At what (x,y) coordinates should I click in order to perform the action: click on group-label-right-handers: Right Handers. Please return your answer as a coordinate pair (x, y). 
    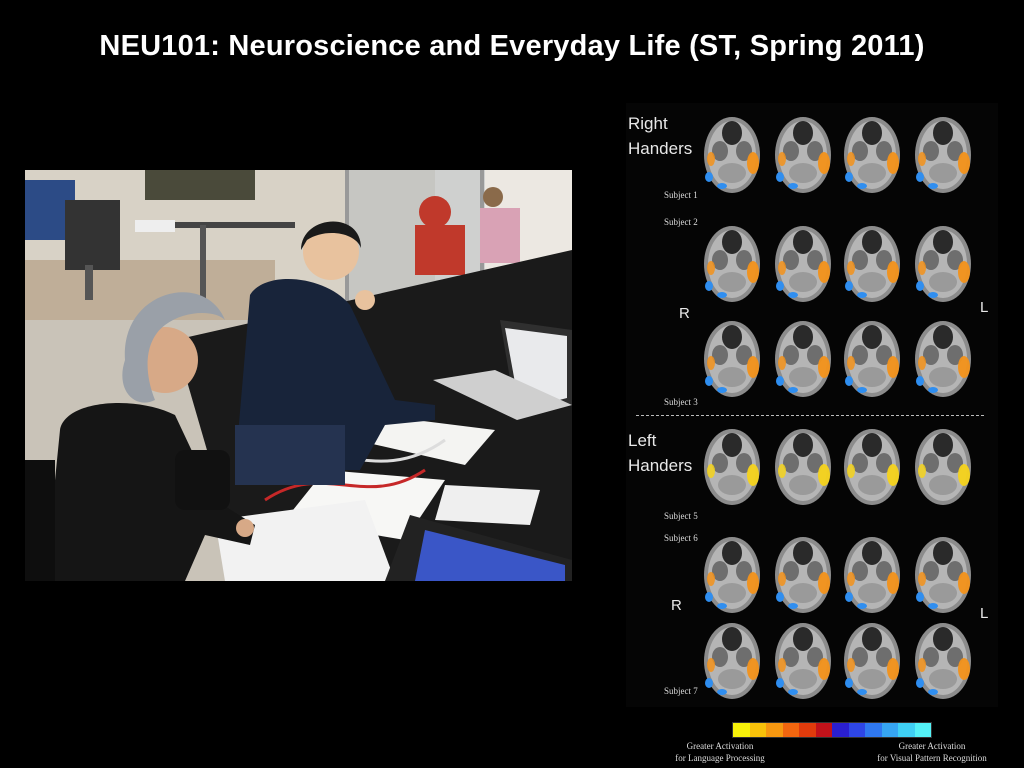
    Looking at the image, I should click on (660, 136).